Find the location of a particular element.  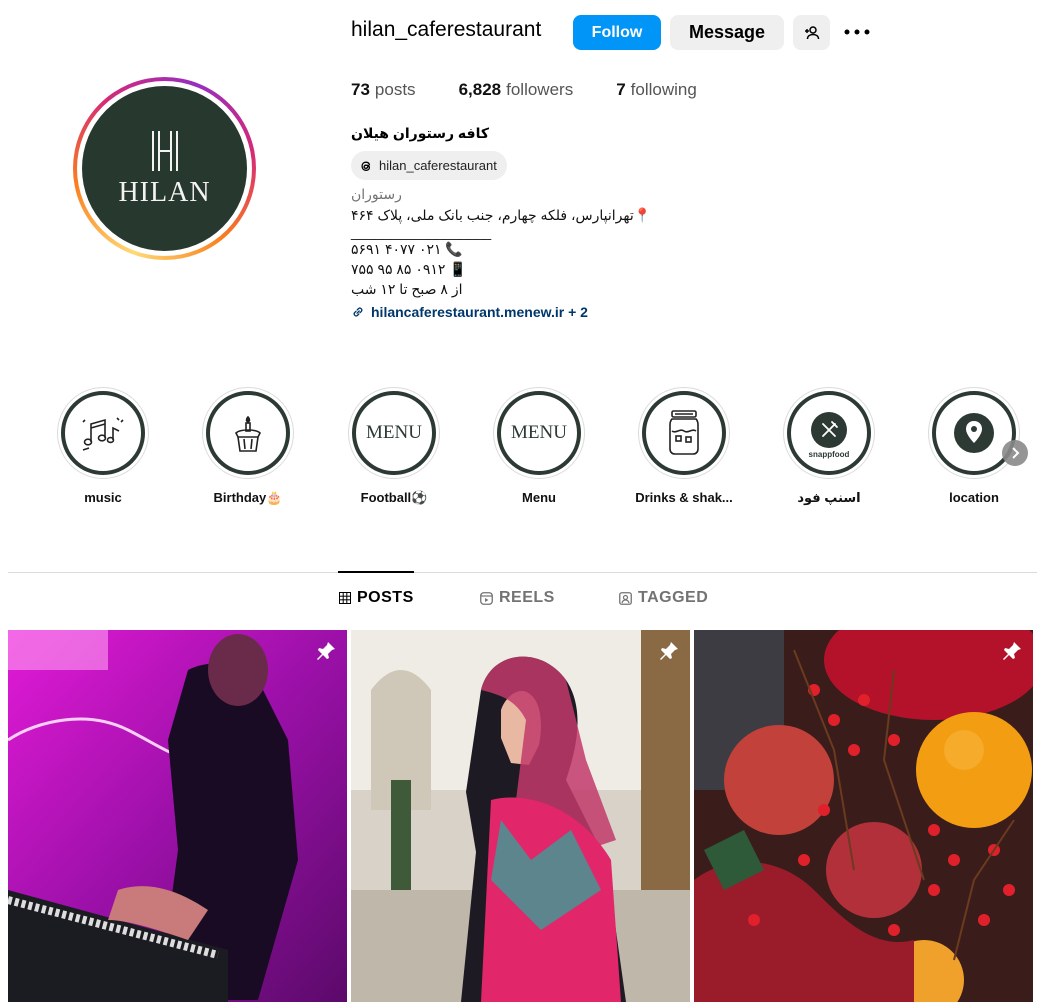

avatar-frame: HILAN is located at coordinates (164, 168).